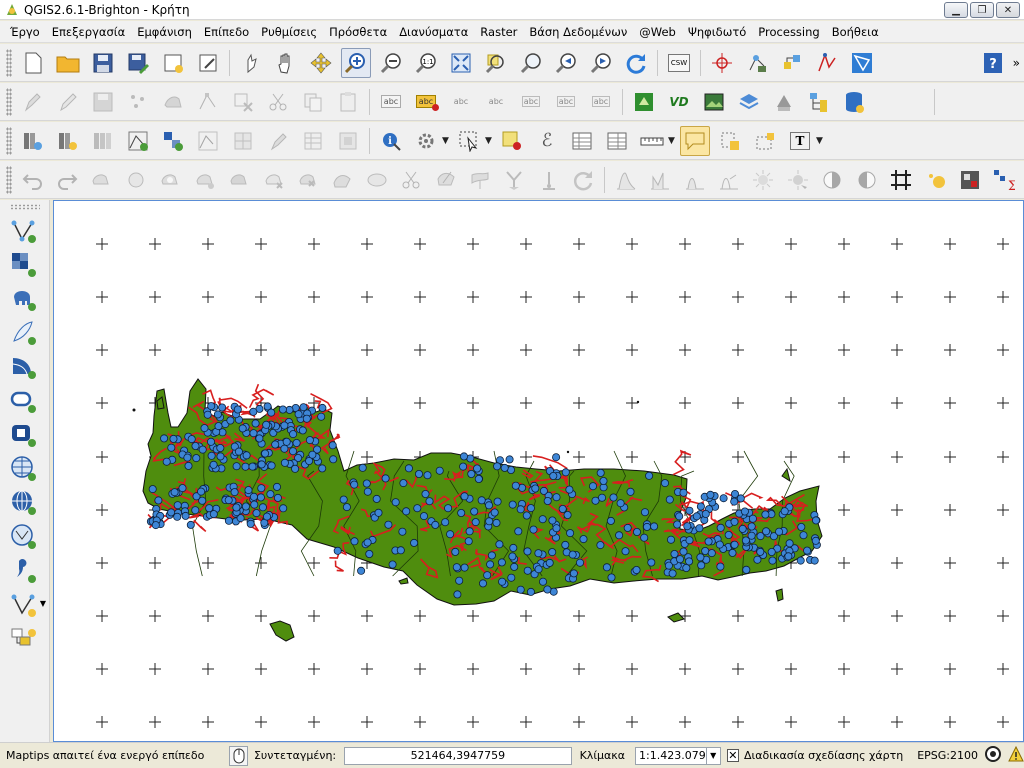  Describe the element at coordinates (947, 755) in the screenshot. I see `crs-status: EPSG:2100` at that location.